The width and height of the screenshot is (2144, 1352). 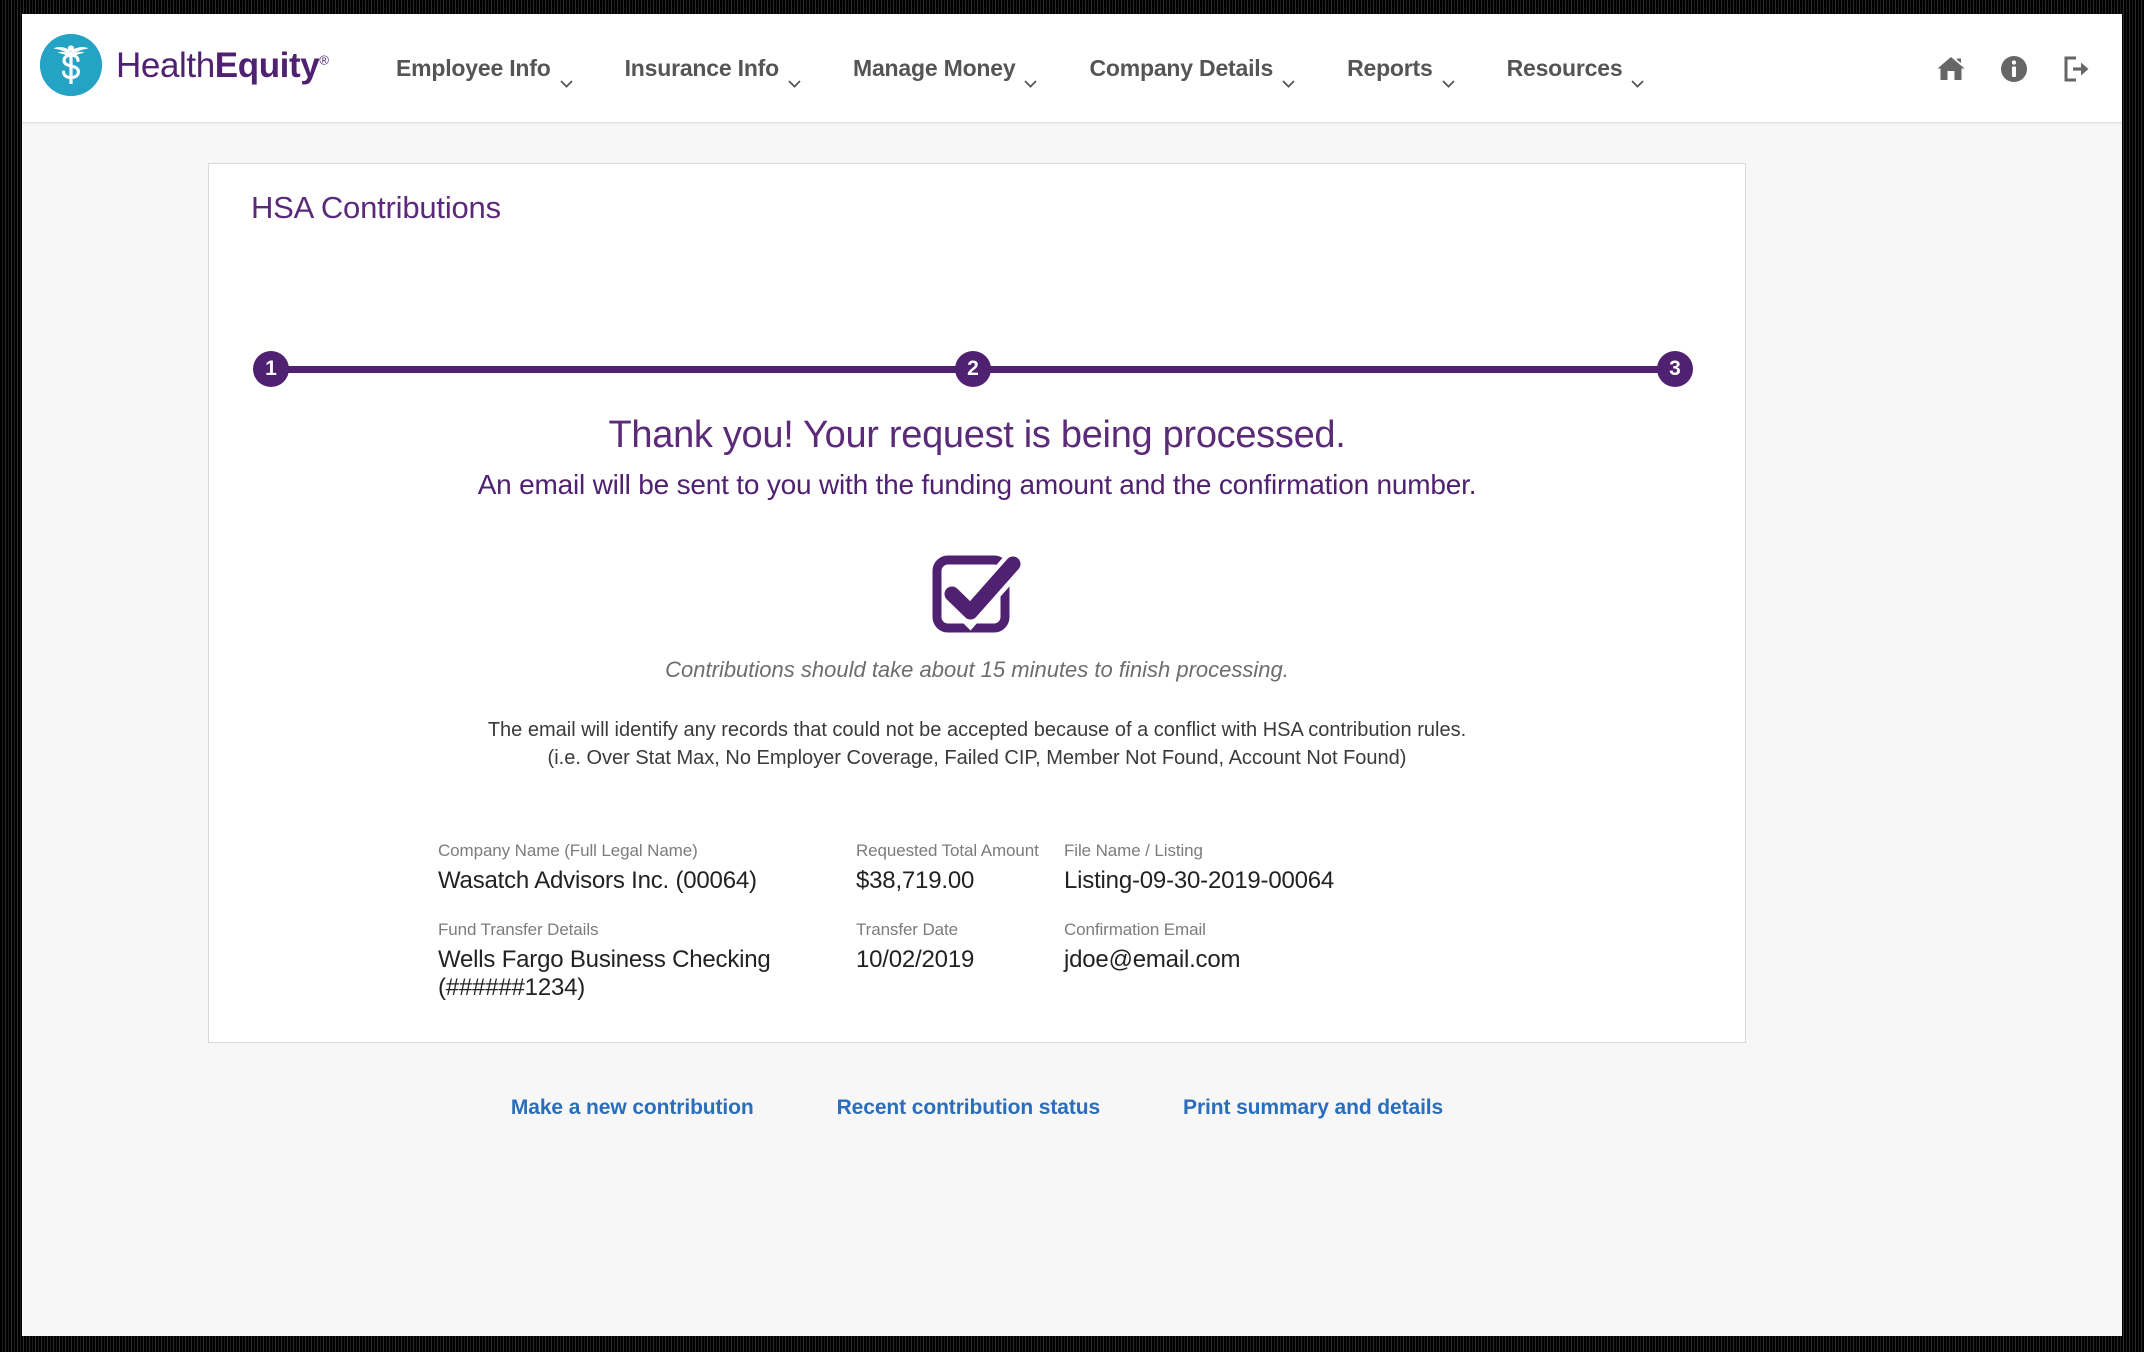 I want to click on header-utility-icons, so click(x=2014, y=68).